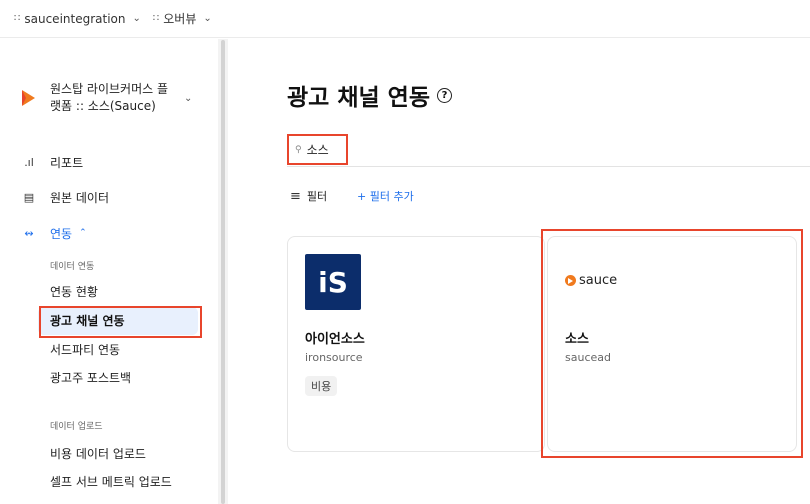 The image size is (810, 504). Describe the element at coordinates (76, 427) in the screenshot. I see `section-heading-data-upload: 데이터 업로드` at that location.